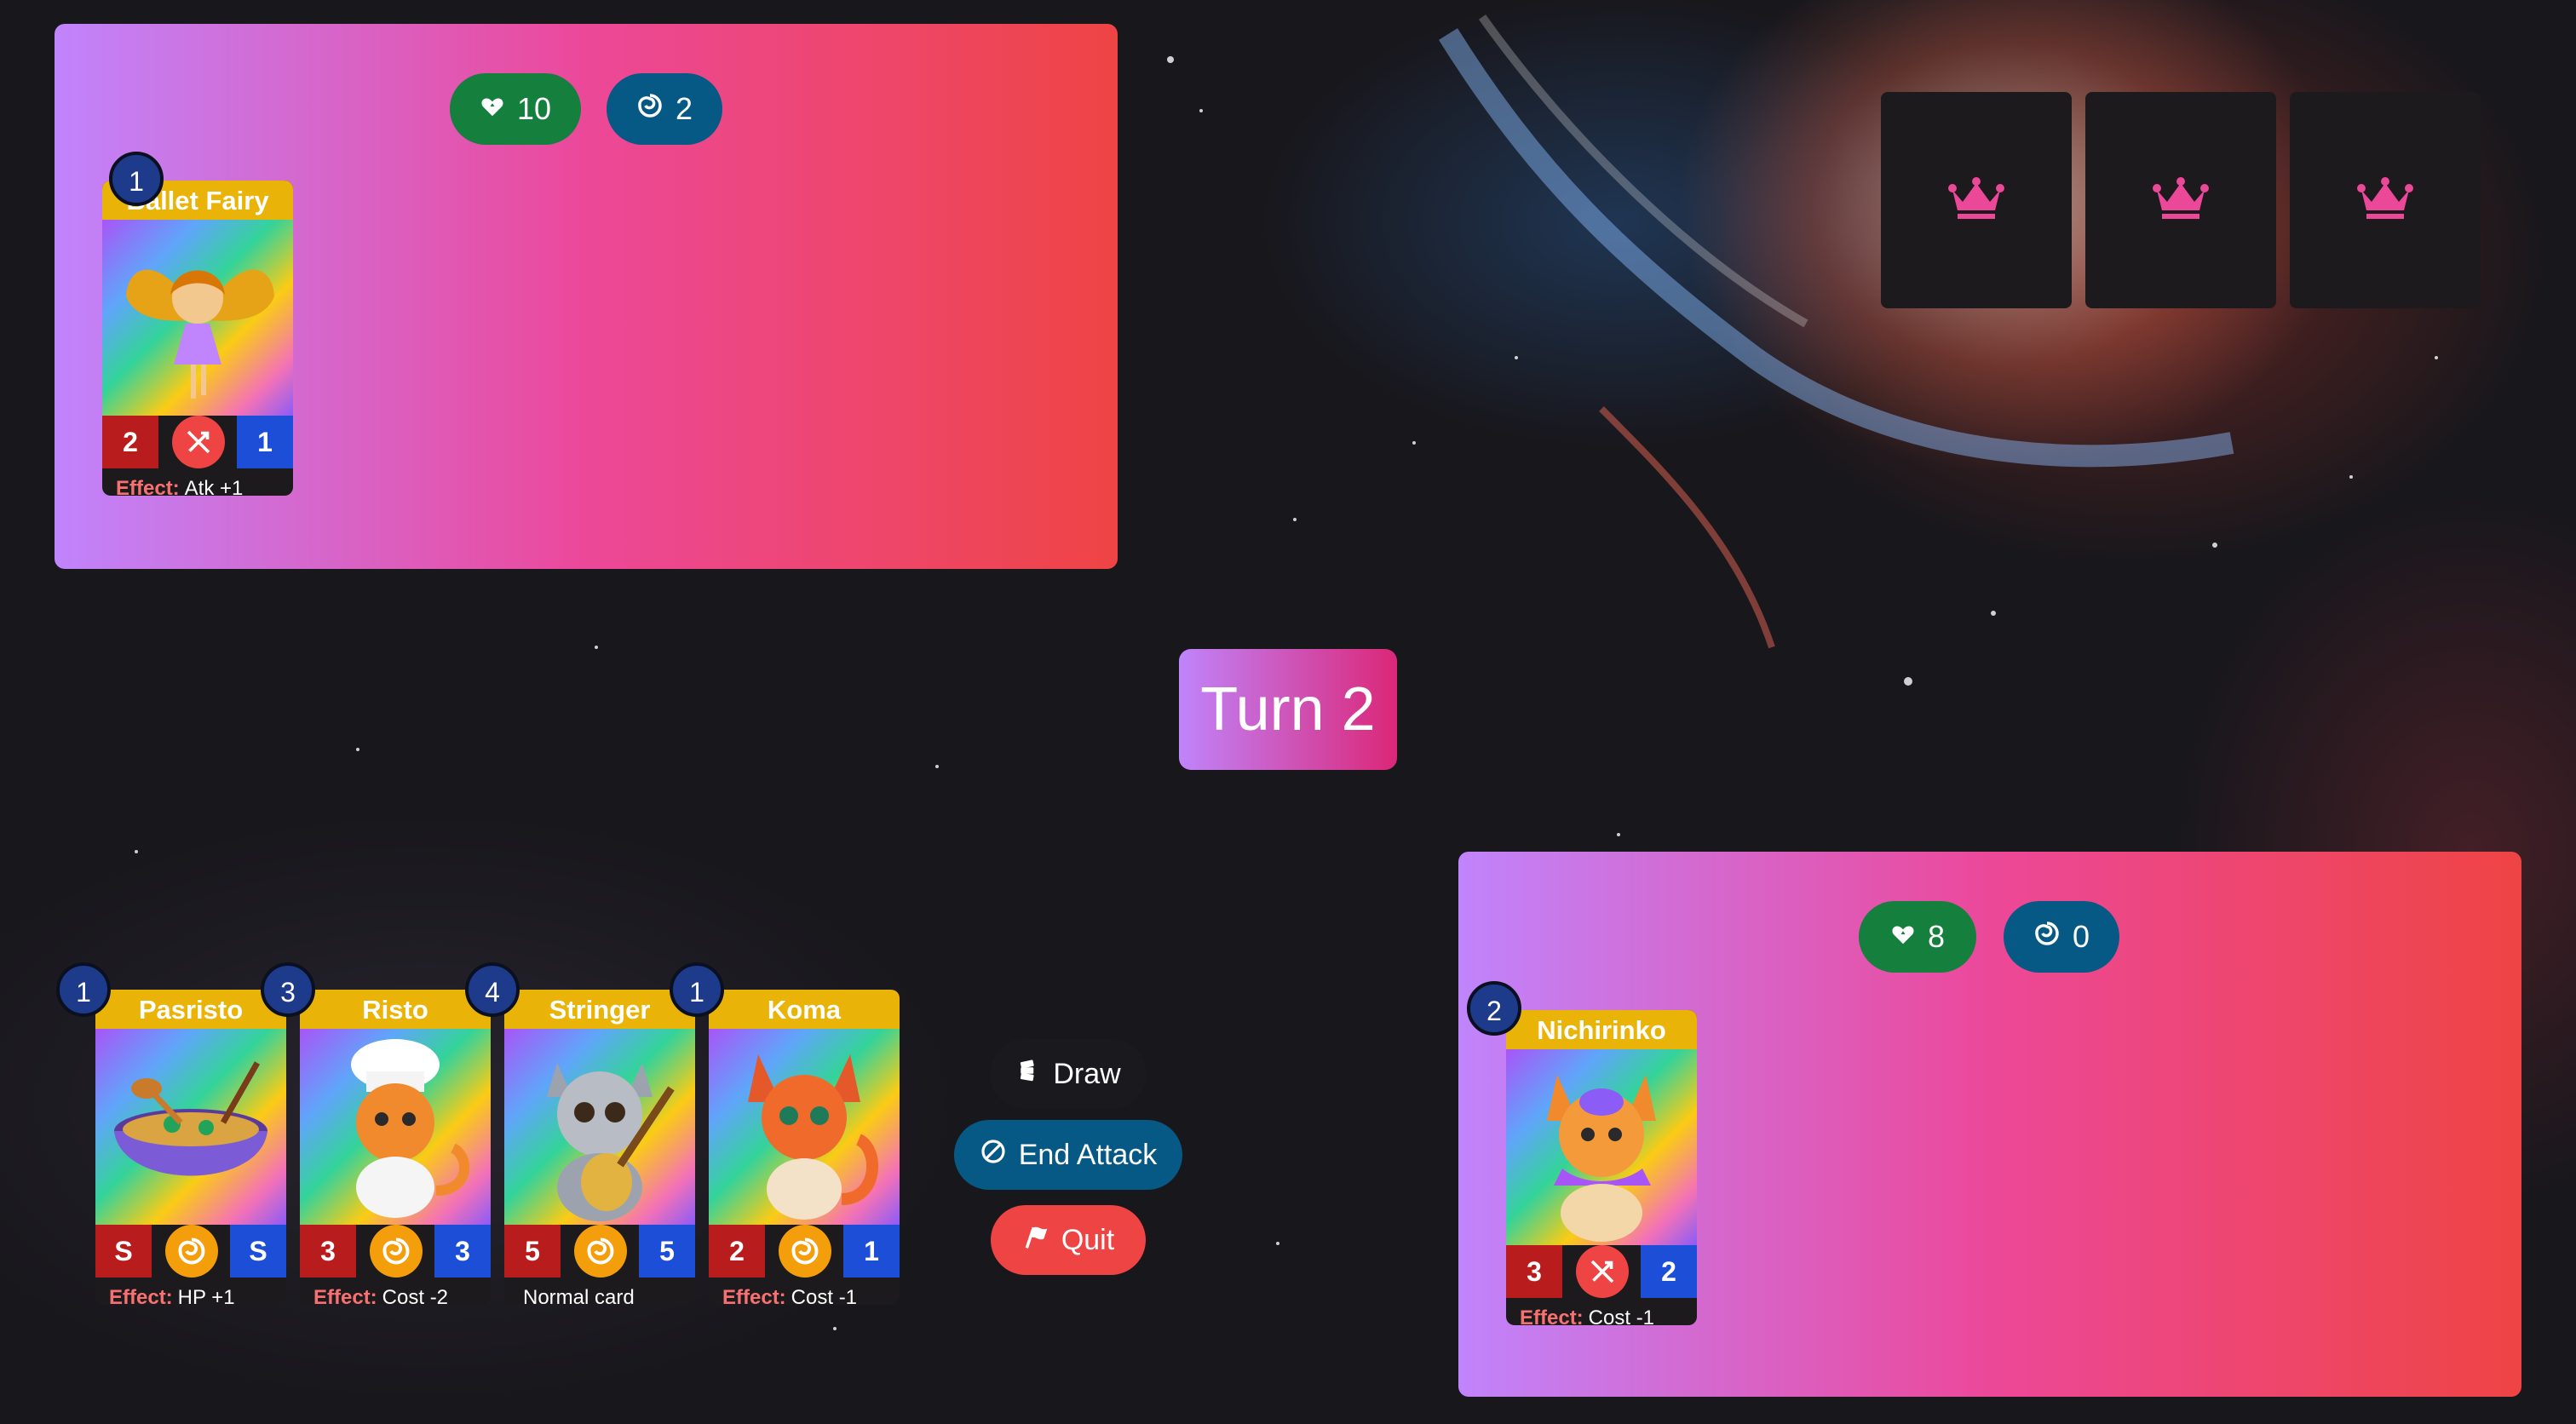 This screenshot has width=2576, height=1424. What do you see at coordinates (191, 1010) in the screenshot?
I see `card-name: Pasristo` at bounding box center [191, 1010].